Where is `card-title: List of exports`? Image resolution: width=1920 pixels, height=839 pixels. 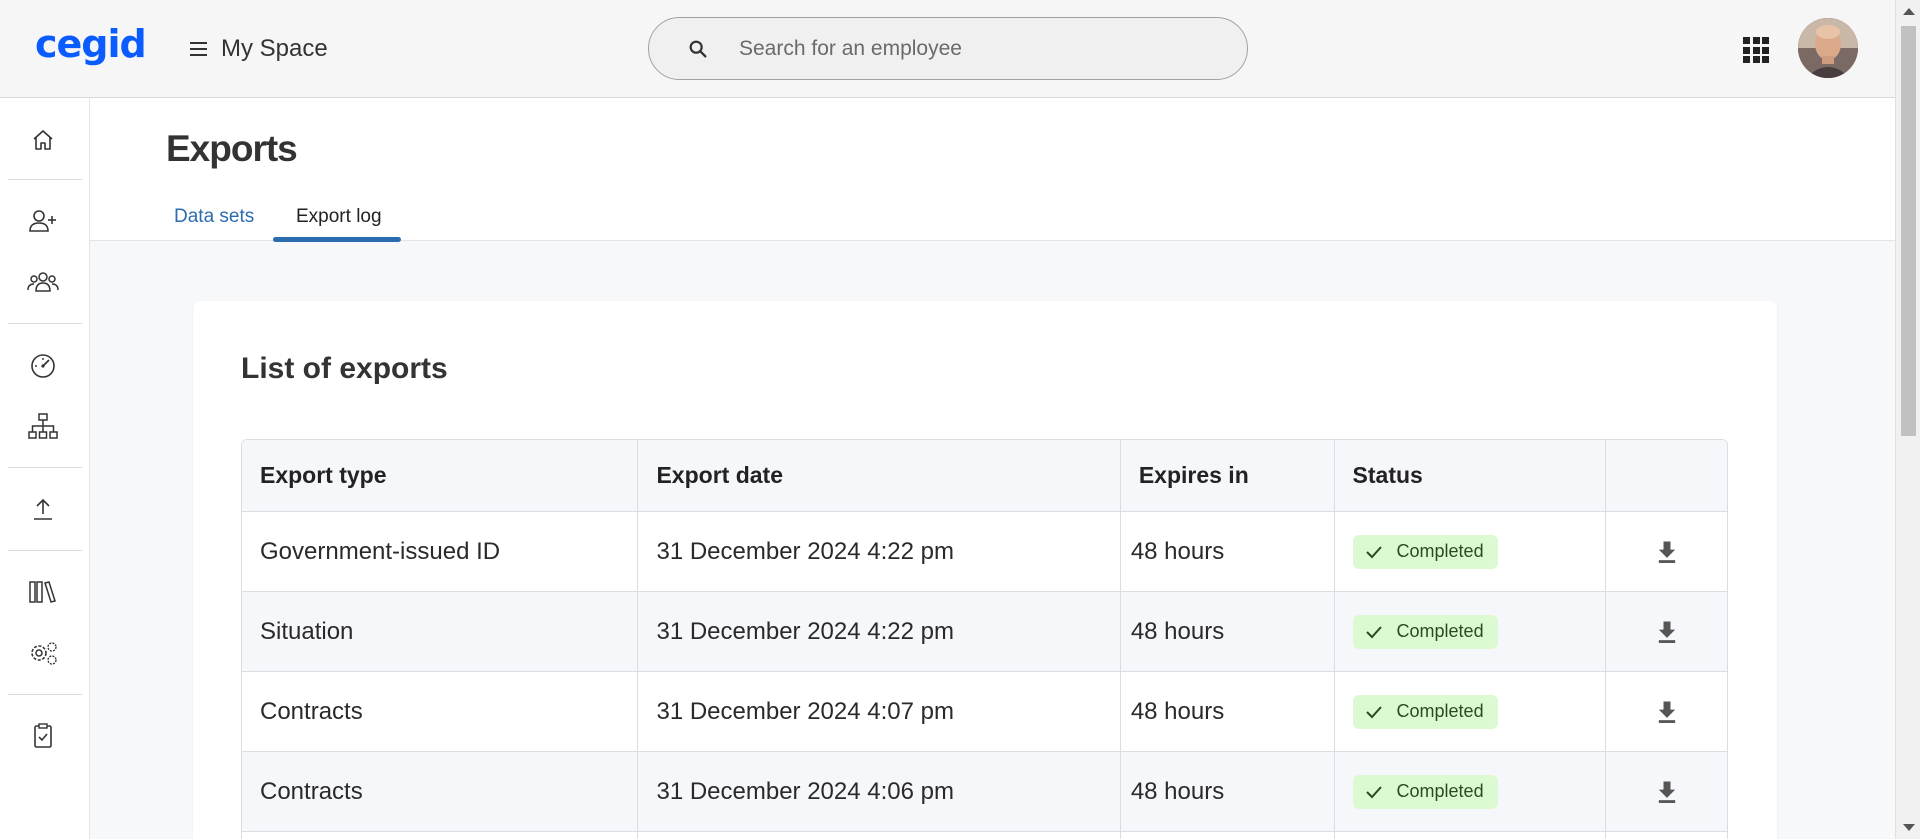 card-title: List of exports is located at coordinates (344, 368).